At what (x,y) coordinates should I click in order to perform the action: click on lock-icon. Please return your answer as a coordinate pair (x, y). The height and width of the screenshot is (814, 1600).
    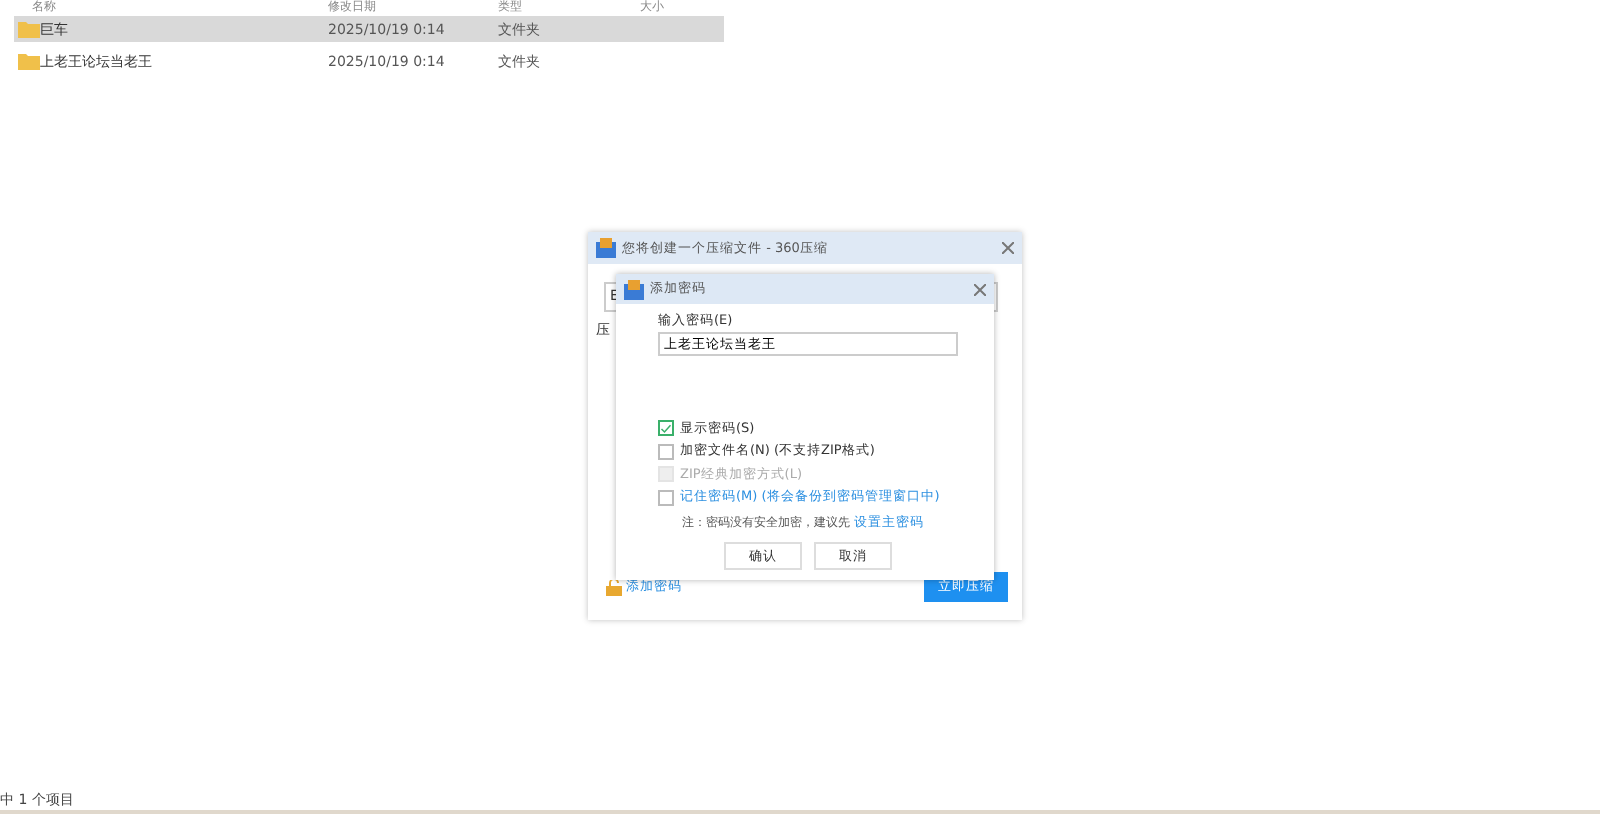
    Looking at the image, I should click on (614, 587).